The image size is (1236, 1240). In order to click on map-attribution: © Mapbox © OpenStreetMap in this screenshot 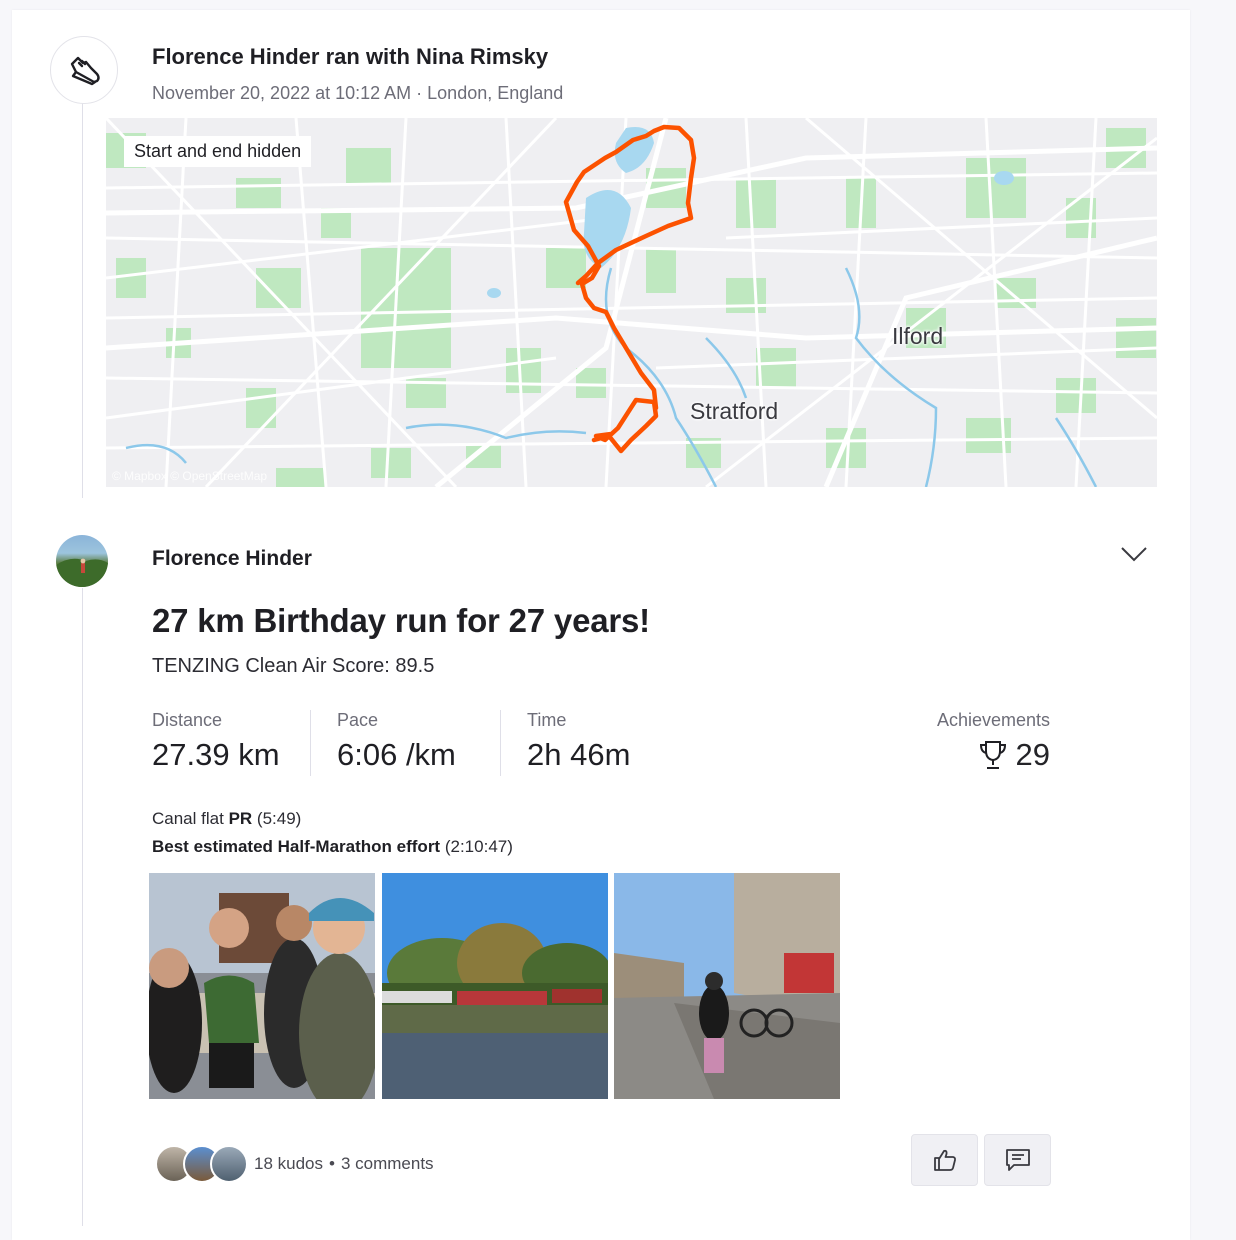, I will do `click(189, 476)`.